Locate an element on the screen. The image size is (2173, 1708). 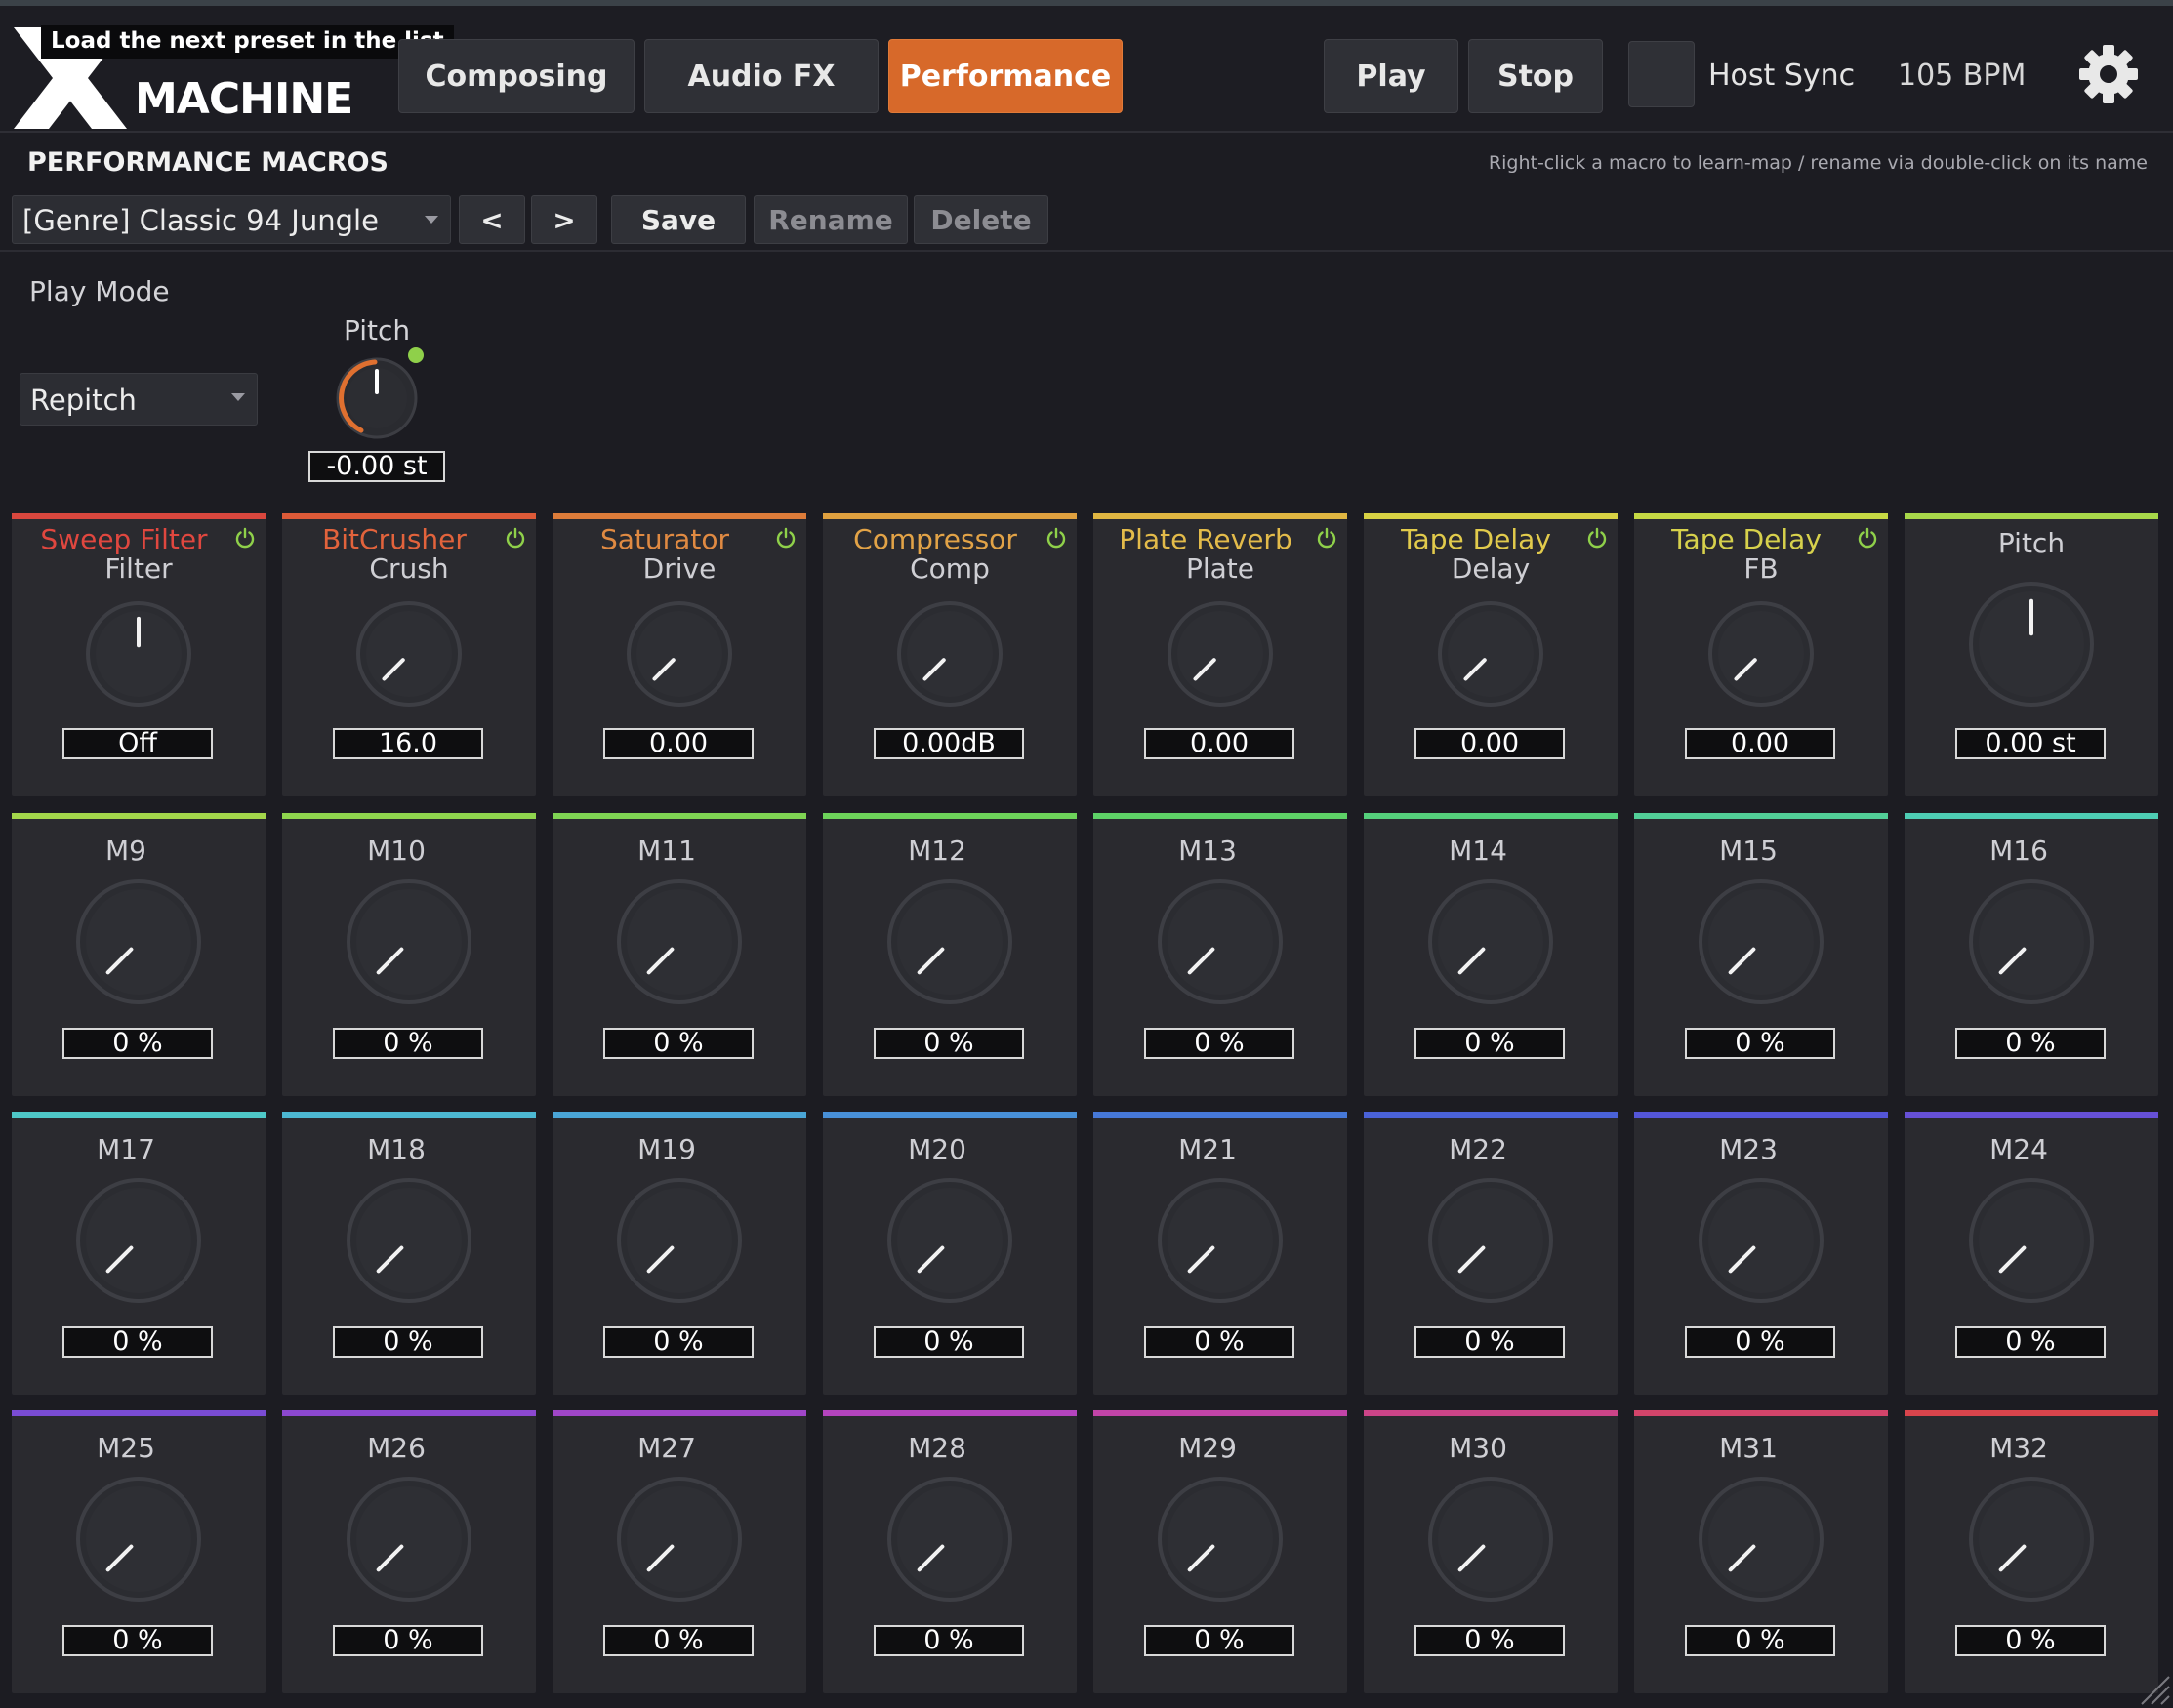
macro-name: M18 is located at coordinates (396, 1149).